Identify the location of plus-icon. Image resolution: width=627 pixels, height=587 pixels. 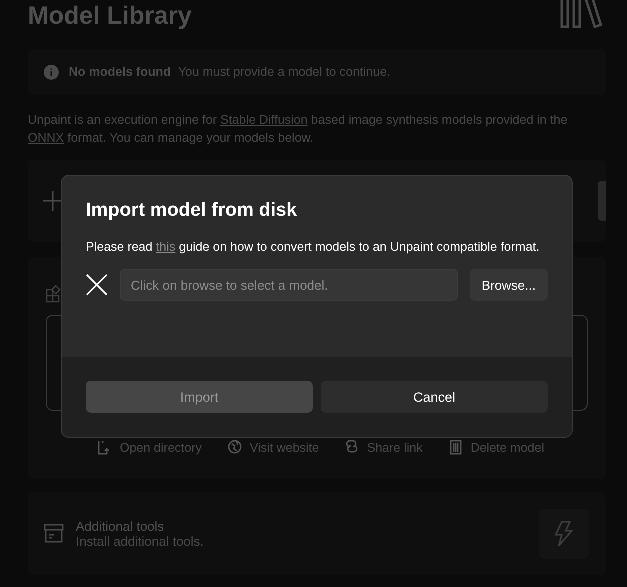
(53, 201).